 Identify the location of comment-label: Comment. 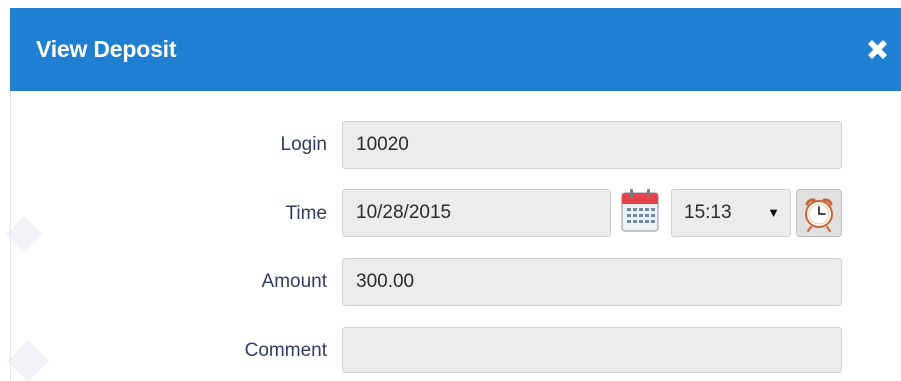
(285, 350).